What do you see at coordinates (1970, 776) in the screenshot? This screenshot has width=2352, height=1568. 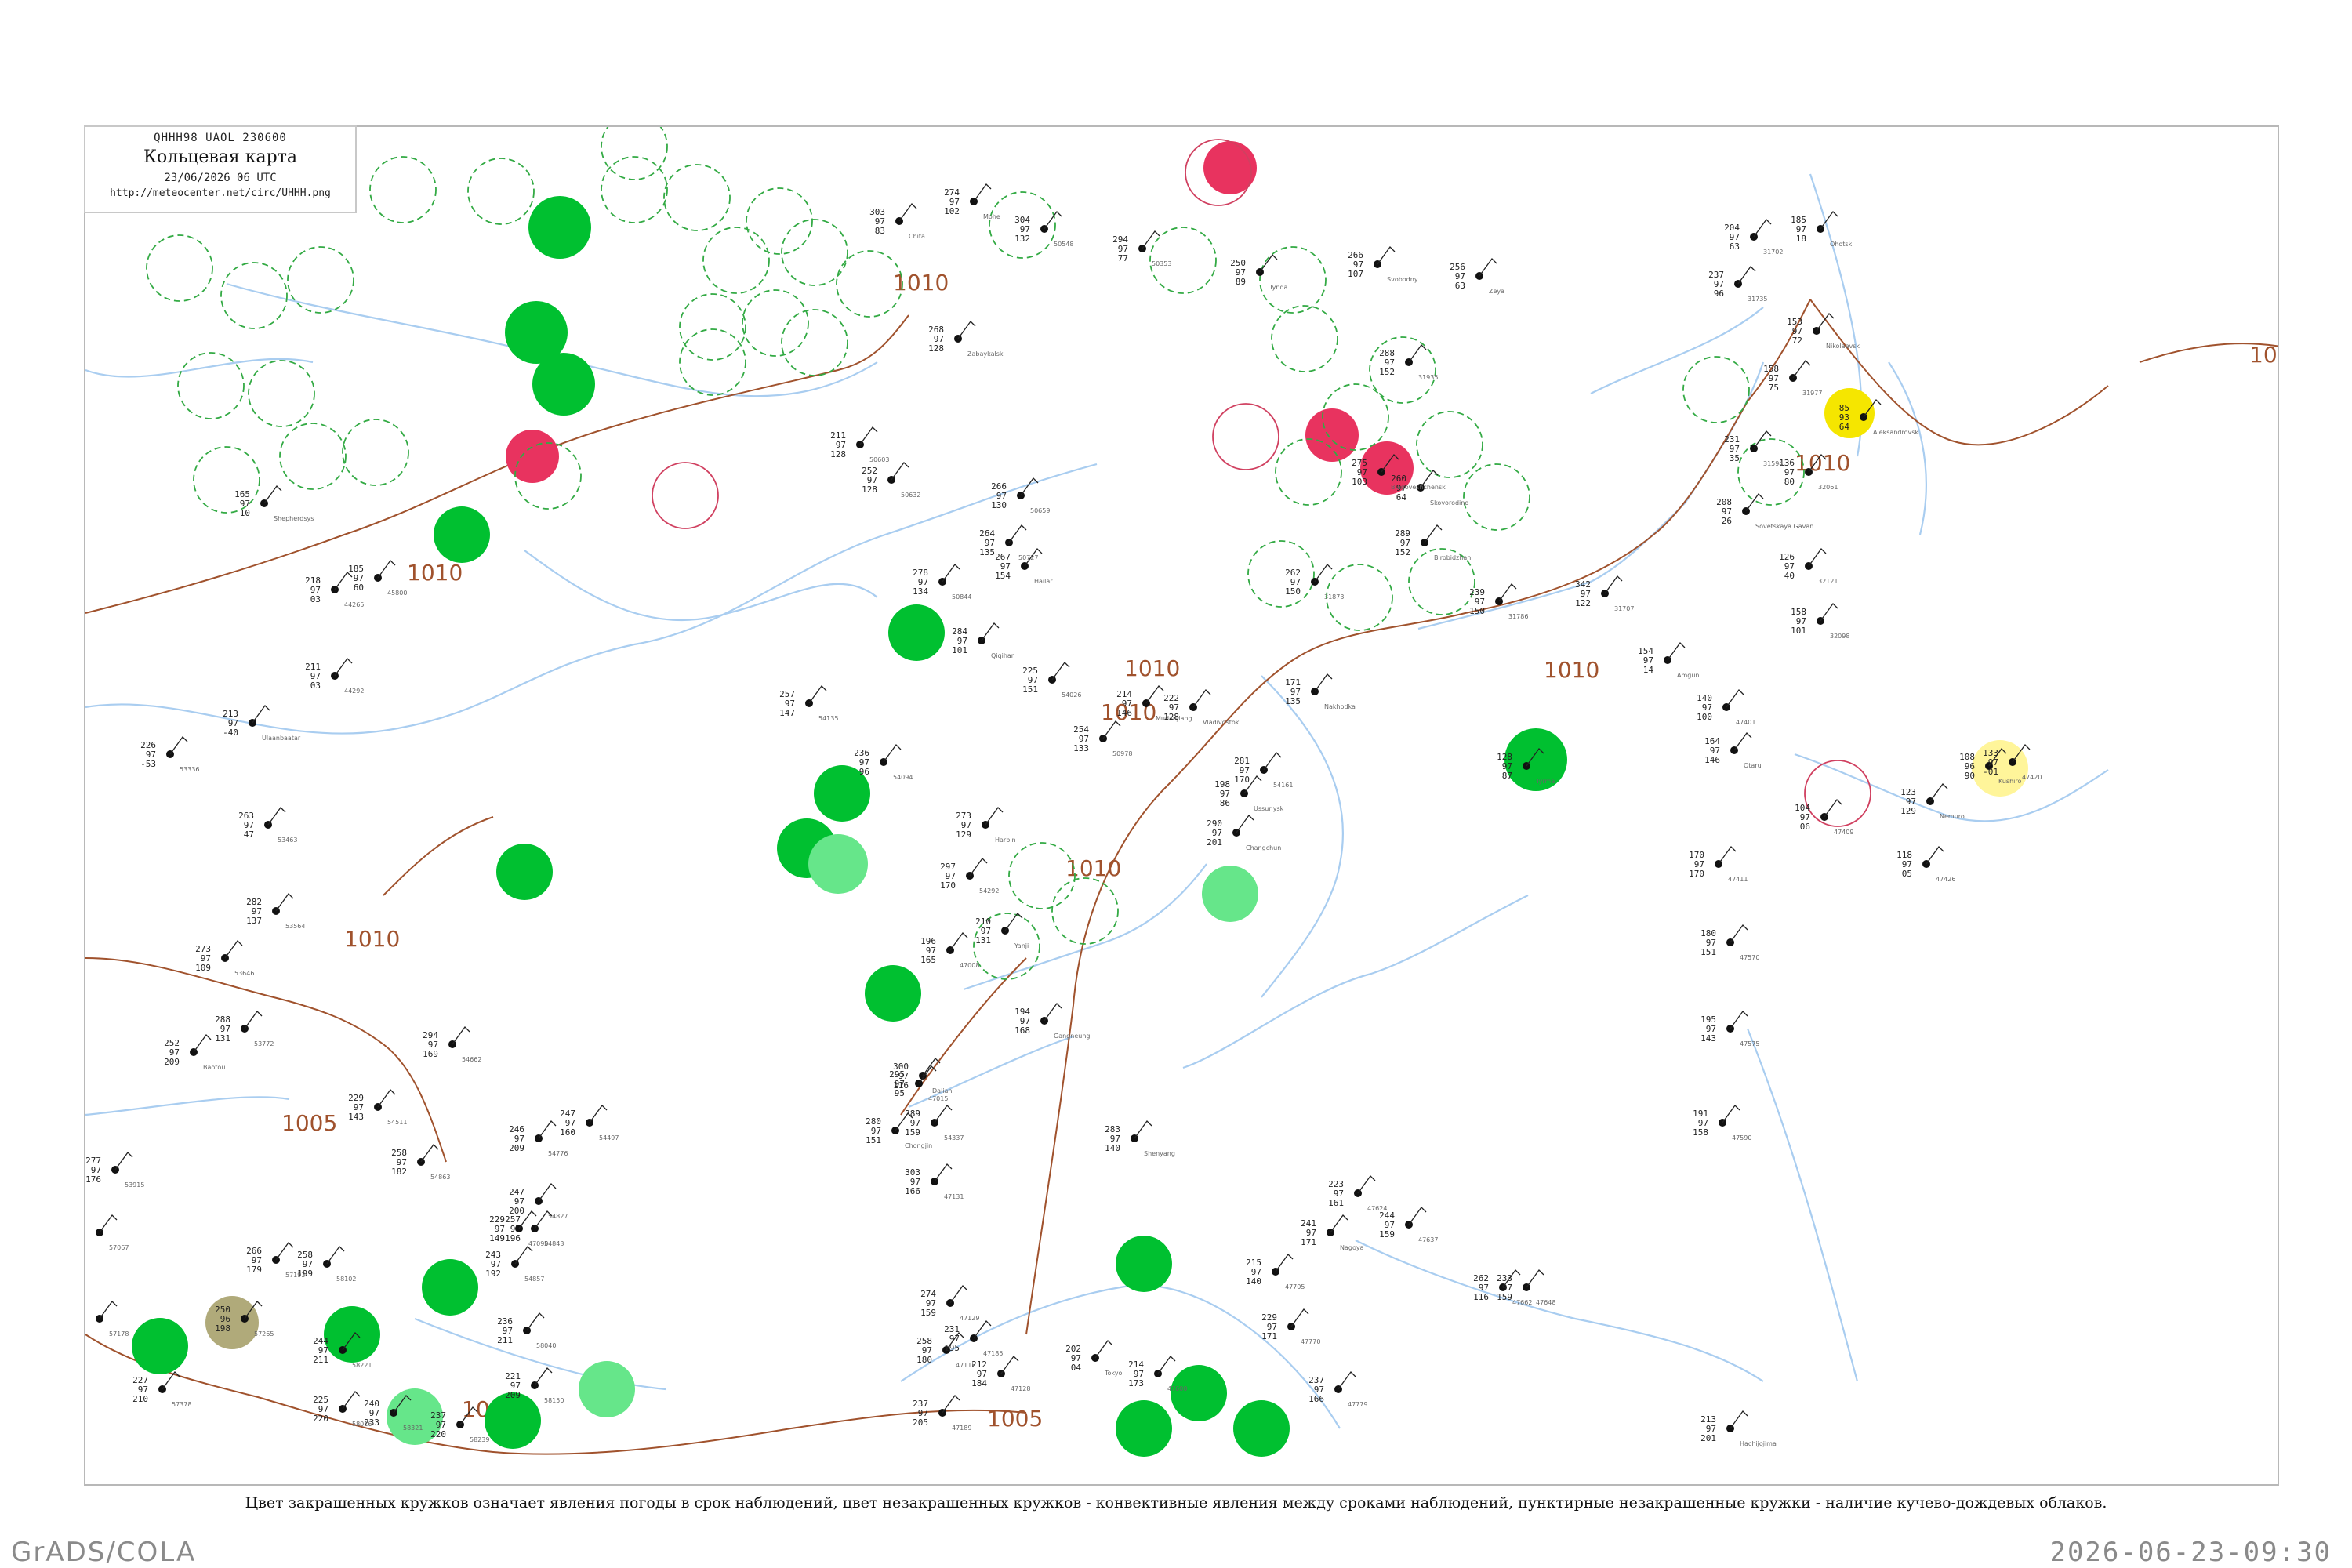 I see `station-dewpoint: 90` at bounding box center [1970, 776].